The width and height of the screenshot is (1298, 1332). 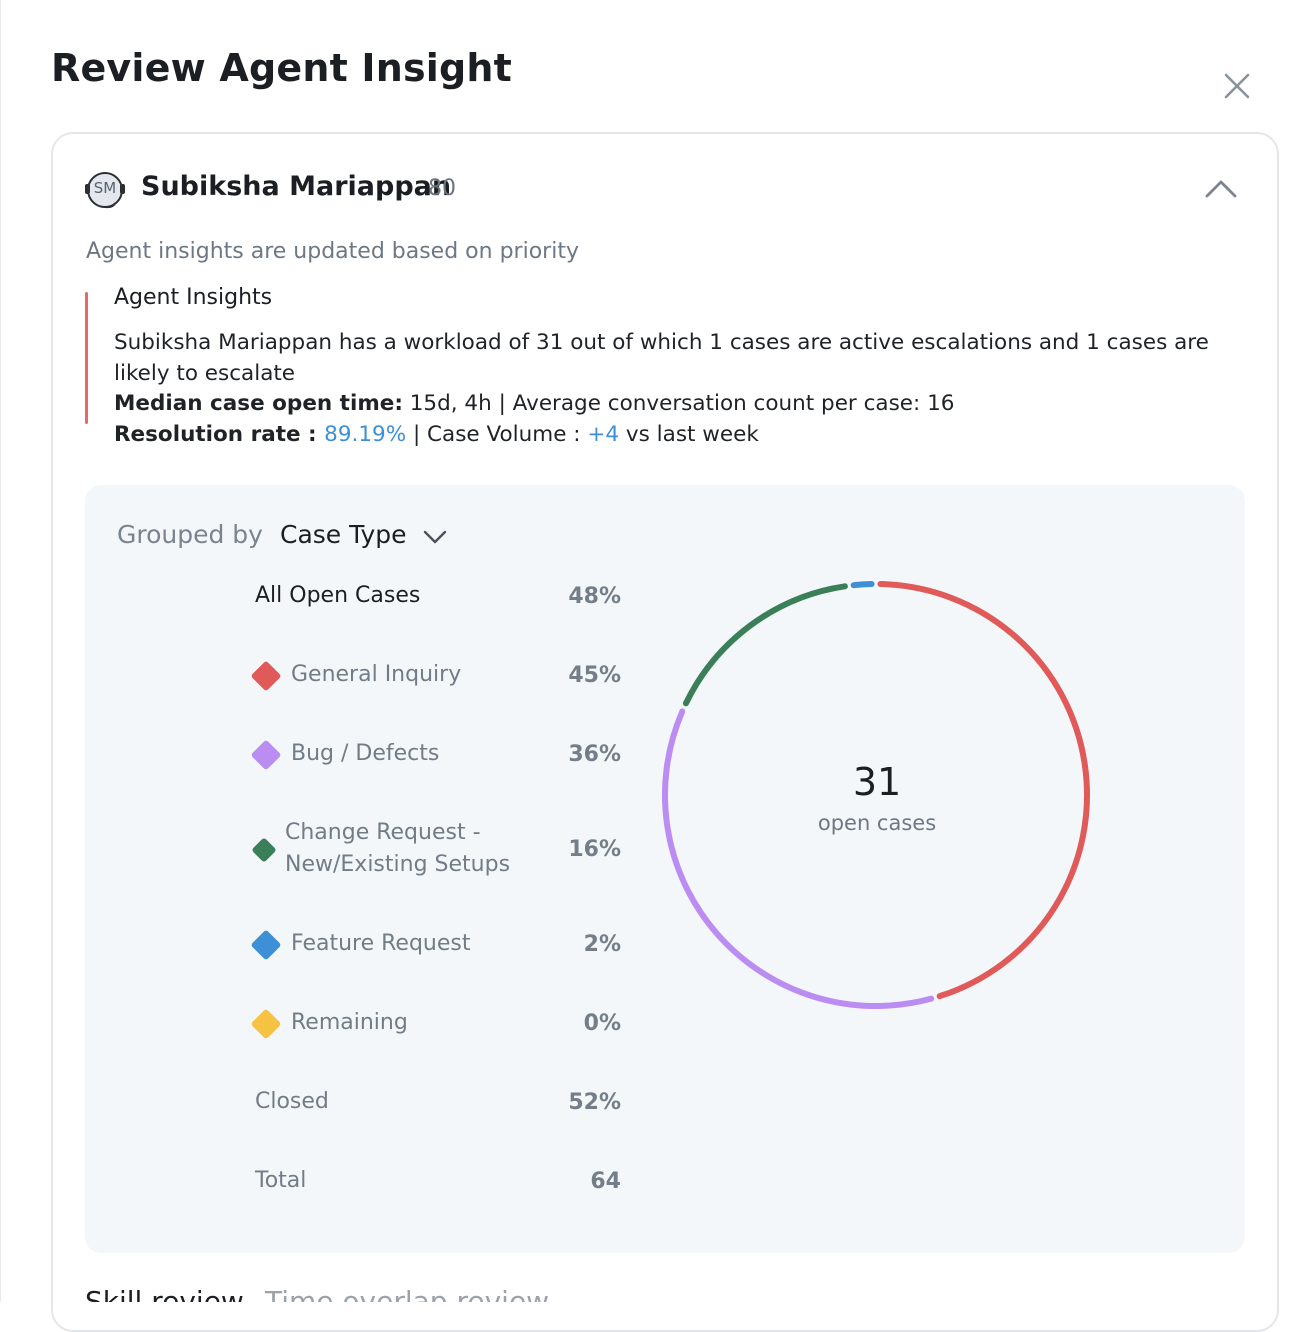 I want to click on legend-pct: 36%, so click(x=594, y=754).